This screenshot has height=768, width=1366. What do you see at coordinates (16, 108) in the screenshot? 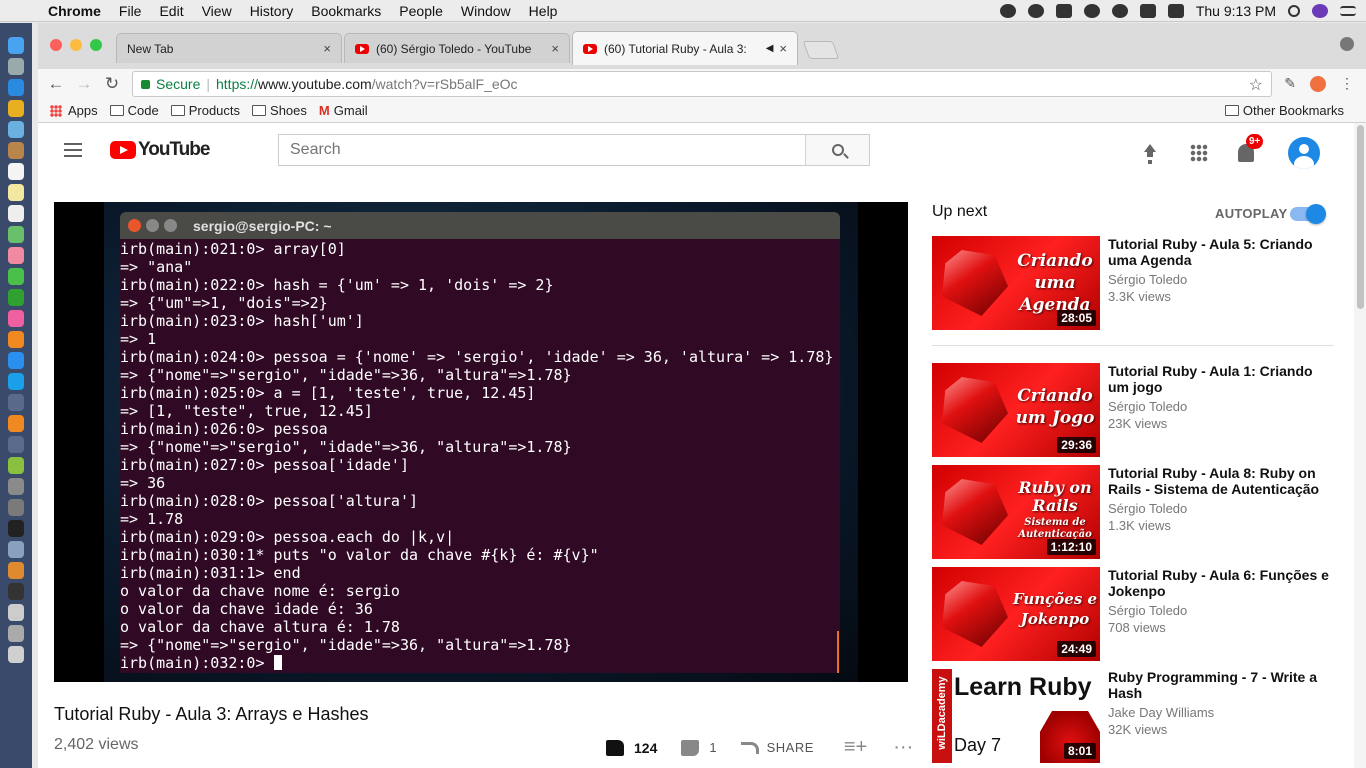
I see `chrome-icon` at bounding box center [16, 108].